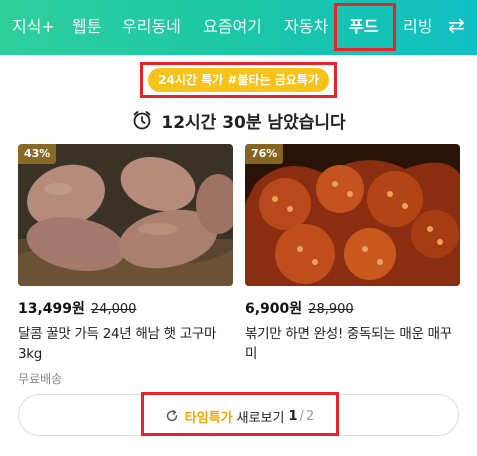 Image resolution: width=477 pixels, height=456 pixels. What do you see at coordinates (33, 27) in the screenshot?
I see `nav-tab-knowledge: 지식+` at bounding box center [33, 27].